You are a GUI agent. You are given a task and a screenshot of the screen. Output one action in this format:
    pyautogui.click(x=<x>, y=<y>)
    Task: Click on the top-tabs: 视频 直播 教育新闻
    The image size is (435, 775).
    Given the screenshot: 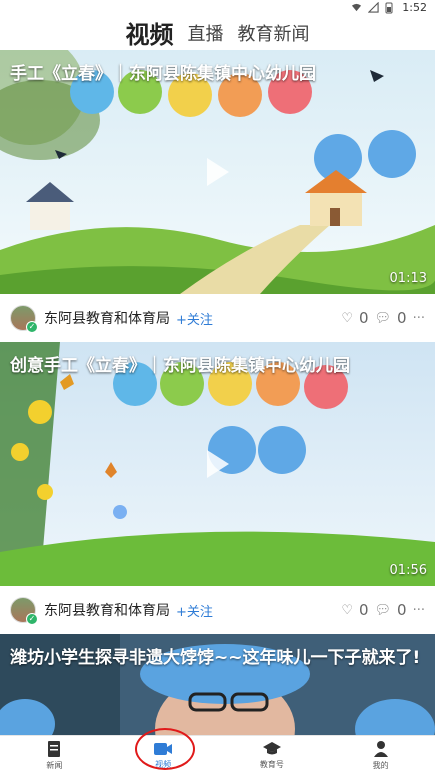 What is the action you would take?
    pyautogui.click(x=217, y=31)
    